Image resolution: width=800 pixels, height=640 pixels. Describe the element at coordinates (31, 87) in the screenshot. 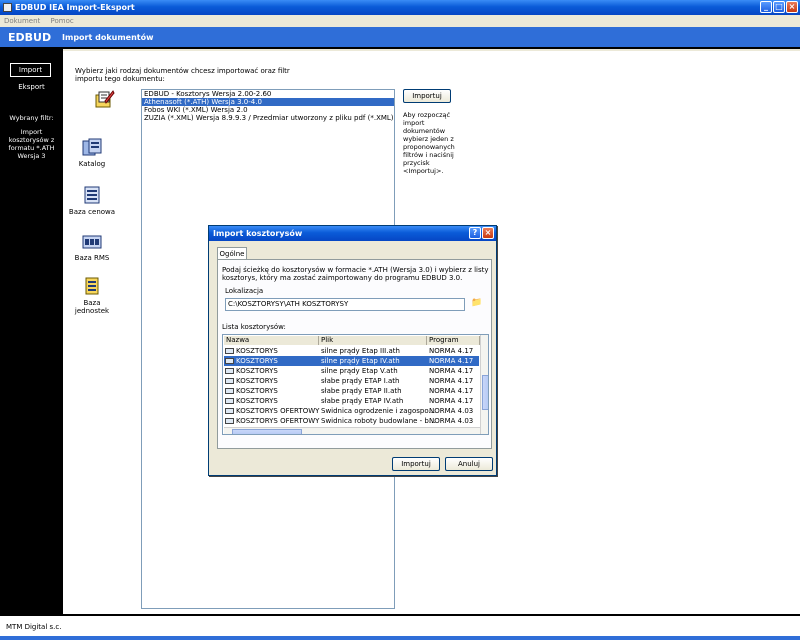

I see `sidebar-export-link: Eksport` at that location.